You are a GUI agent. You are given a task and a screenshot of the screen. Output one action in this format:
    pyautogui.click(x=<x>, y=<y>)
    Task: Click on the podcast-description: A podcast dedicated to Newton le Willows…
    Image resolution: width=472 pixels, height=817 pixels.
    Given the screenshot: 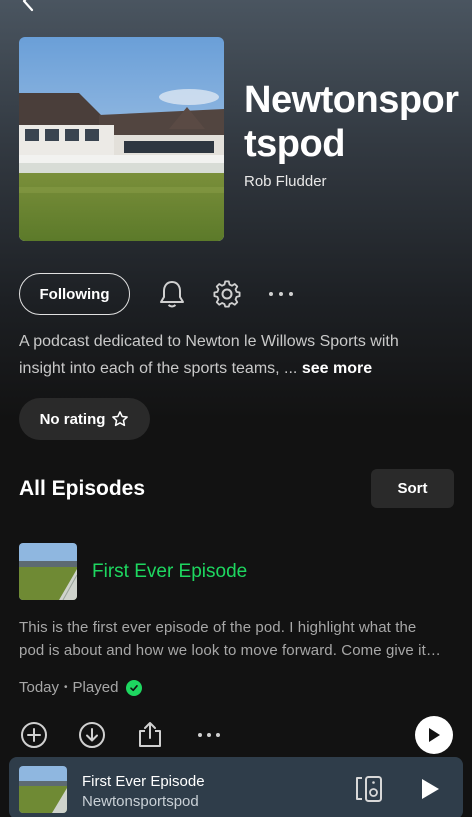 What is the action you would take?
    pyautogui.click(x=234, y=355)
    